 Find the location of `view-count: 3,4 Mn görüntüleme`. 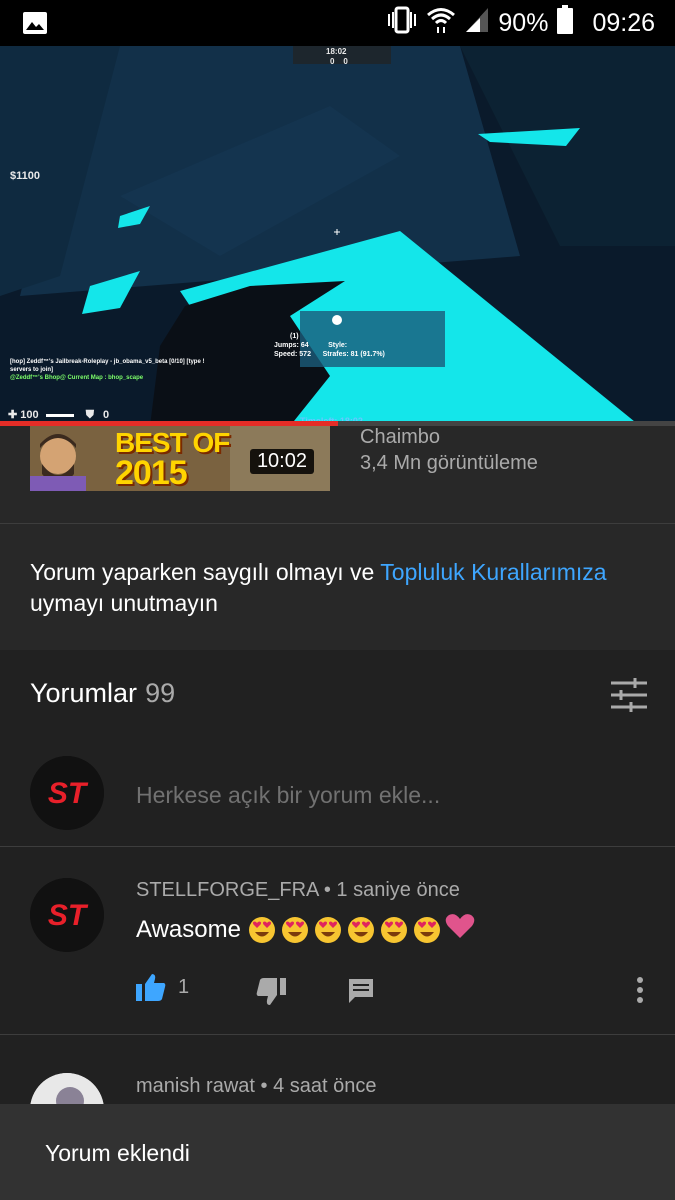

view-count: 3,4 Mn görüntüleme is located at coordinates (449, 463).